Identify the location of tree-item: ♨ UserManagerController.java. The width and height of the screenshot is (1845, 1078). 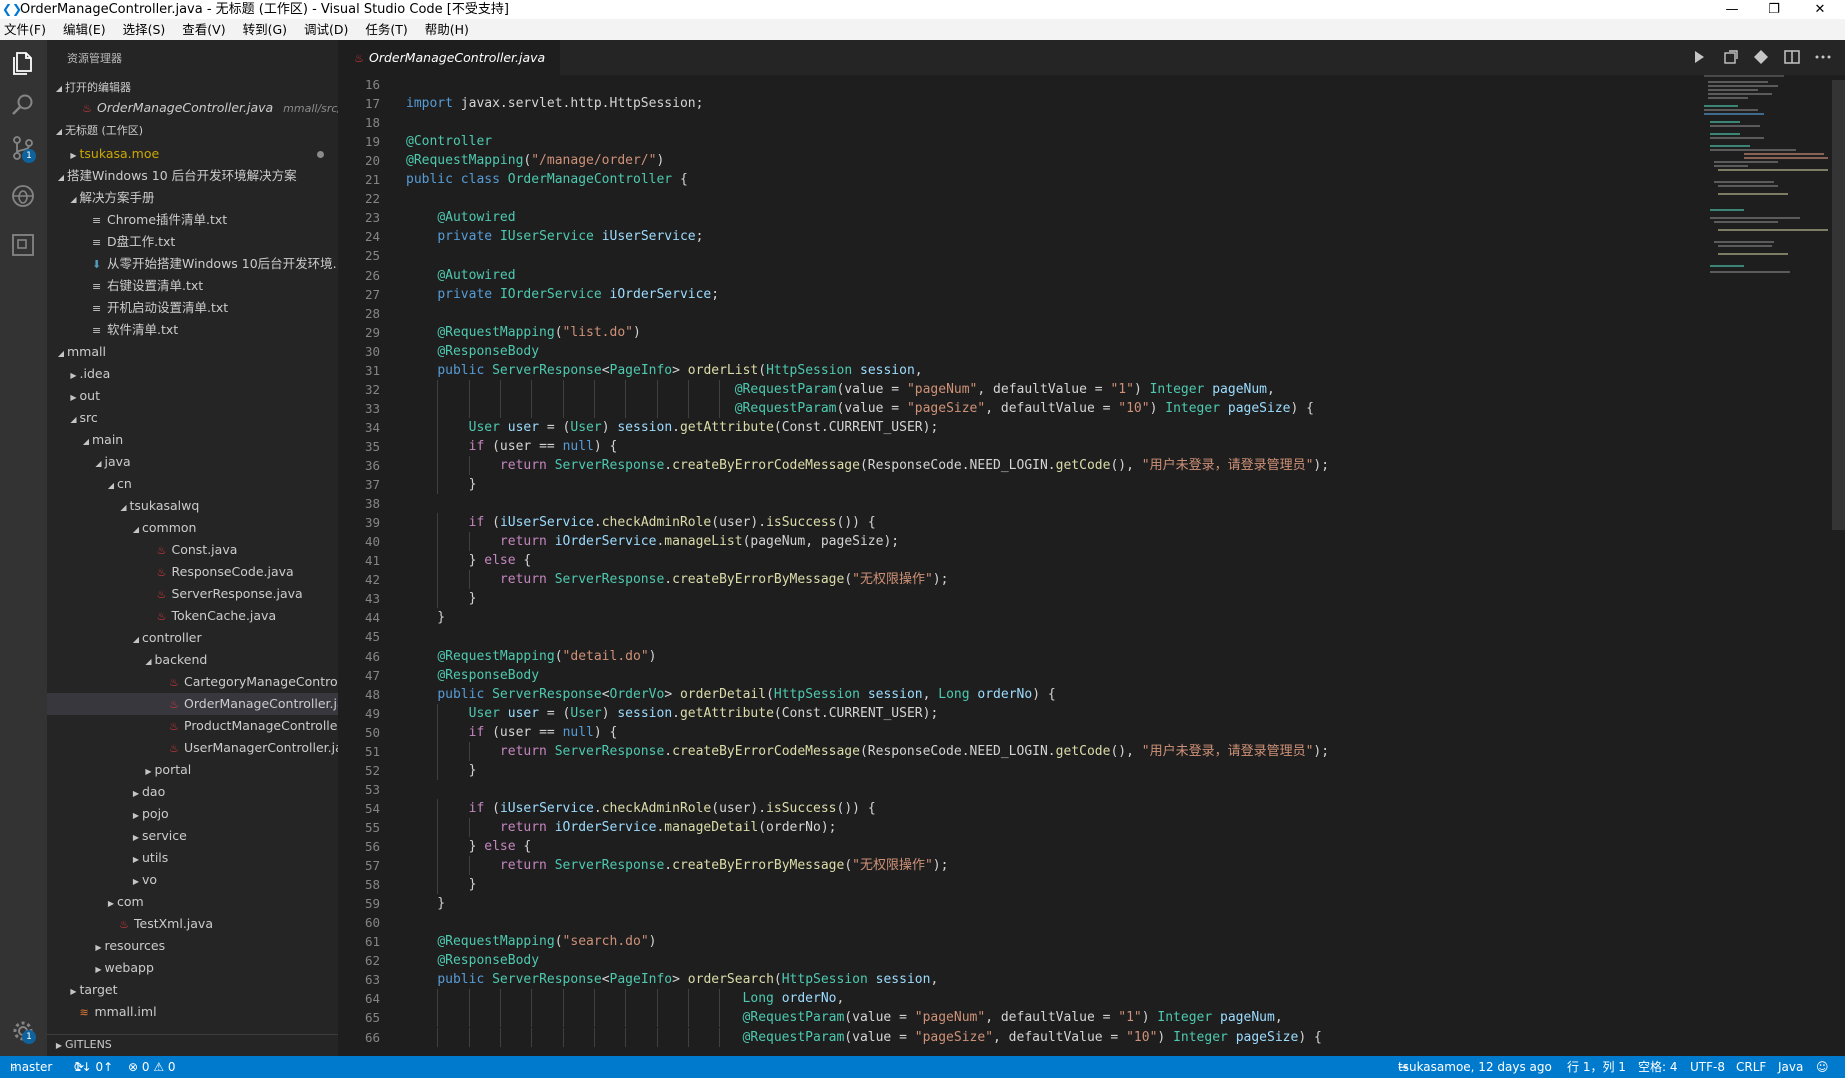
(192, 748).